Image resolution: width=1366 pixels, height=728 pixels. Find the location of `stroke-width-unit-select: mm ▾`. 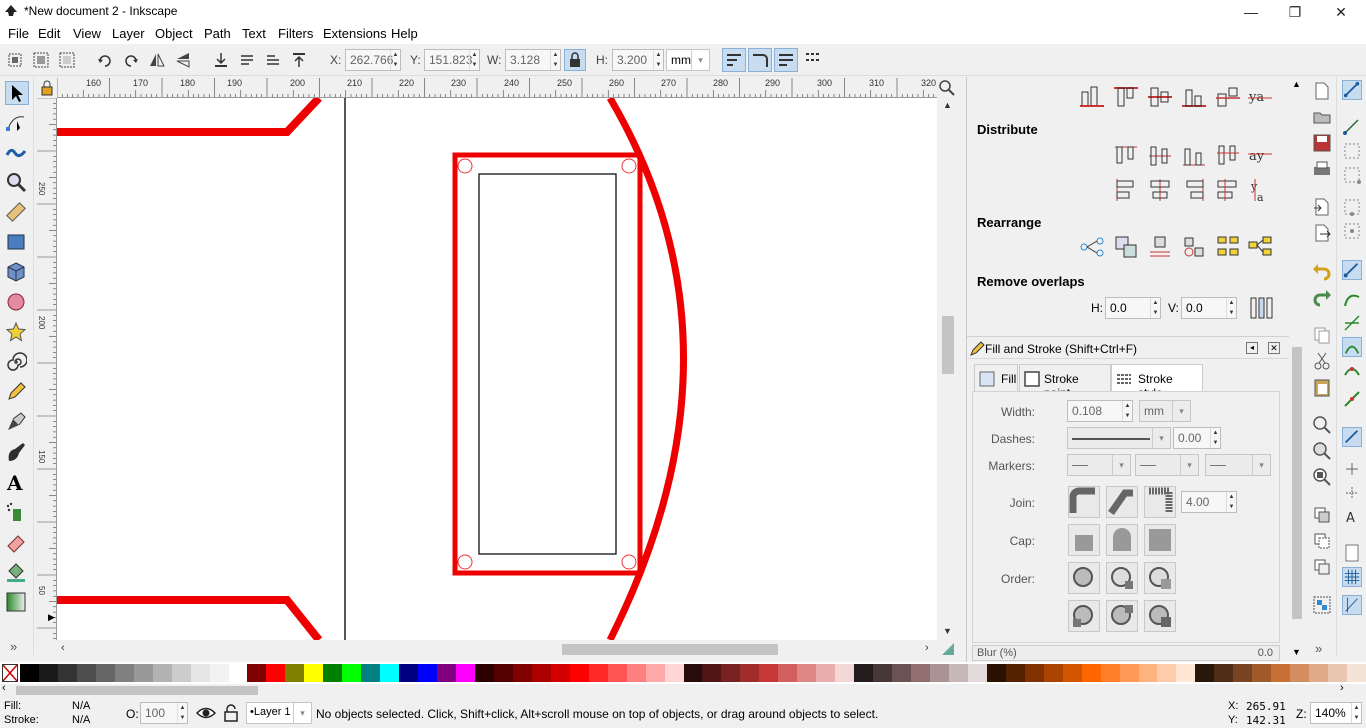

stroke-width-unit-select: mm ▾ is located at coordinates (1165, 411).